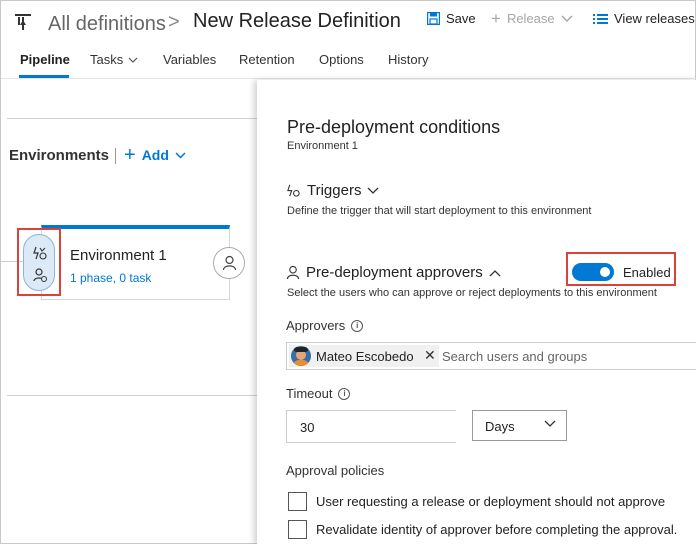  What do you see at coordinates (519, 425) in the screenshot?
I see `timeout-unit-select: Days` at bounding box center [519, 425].